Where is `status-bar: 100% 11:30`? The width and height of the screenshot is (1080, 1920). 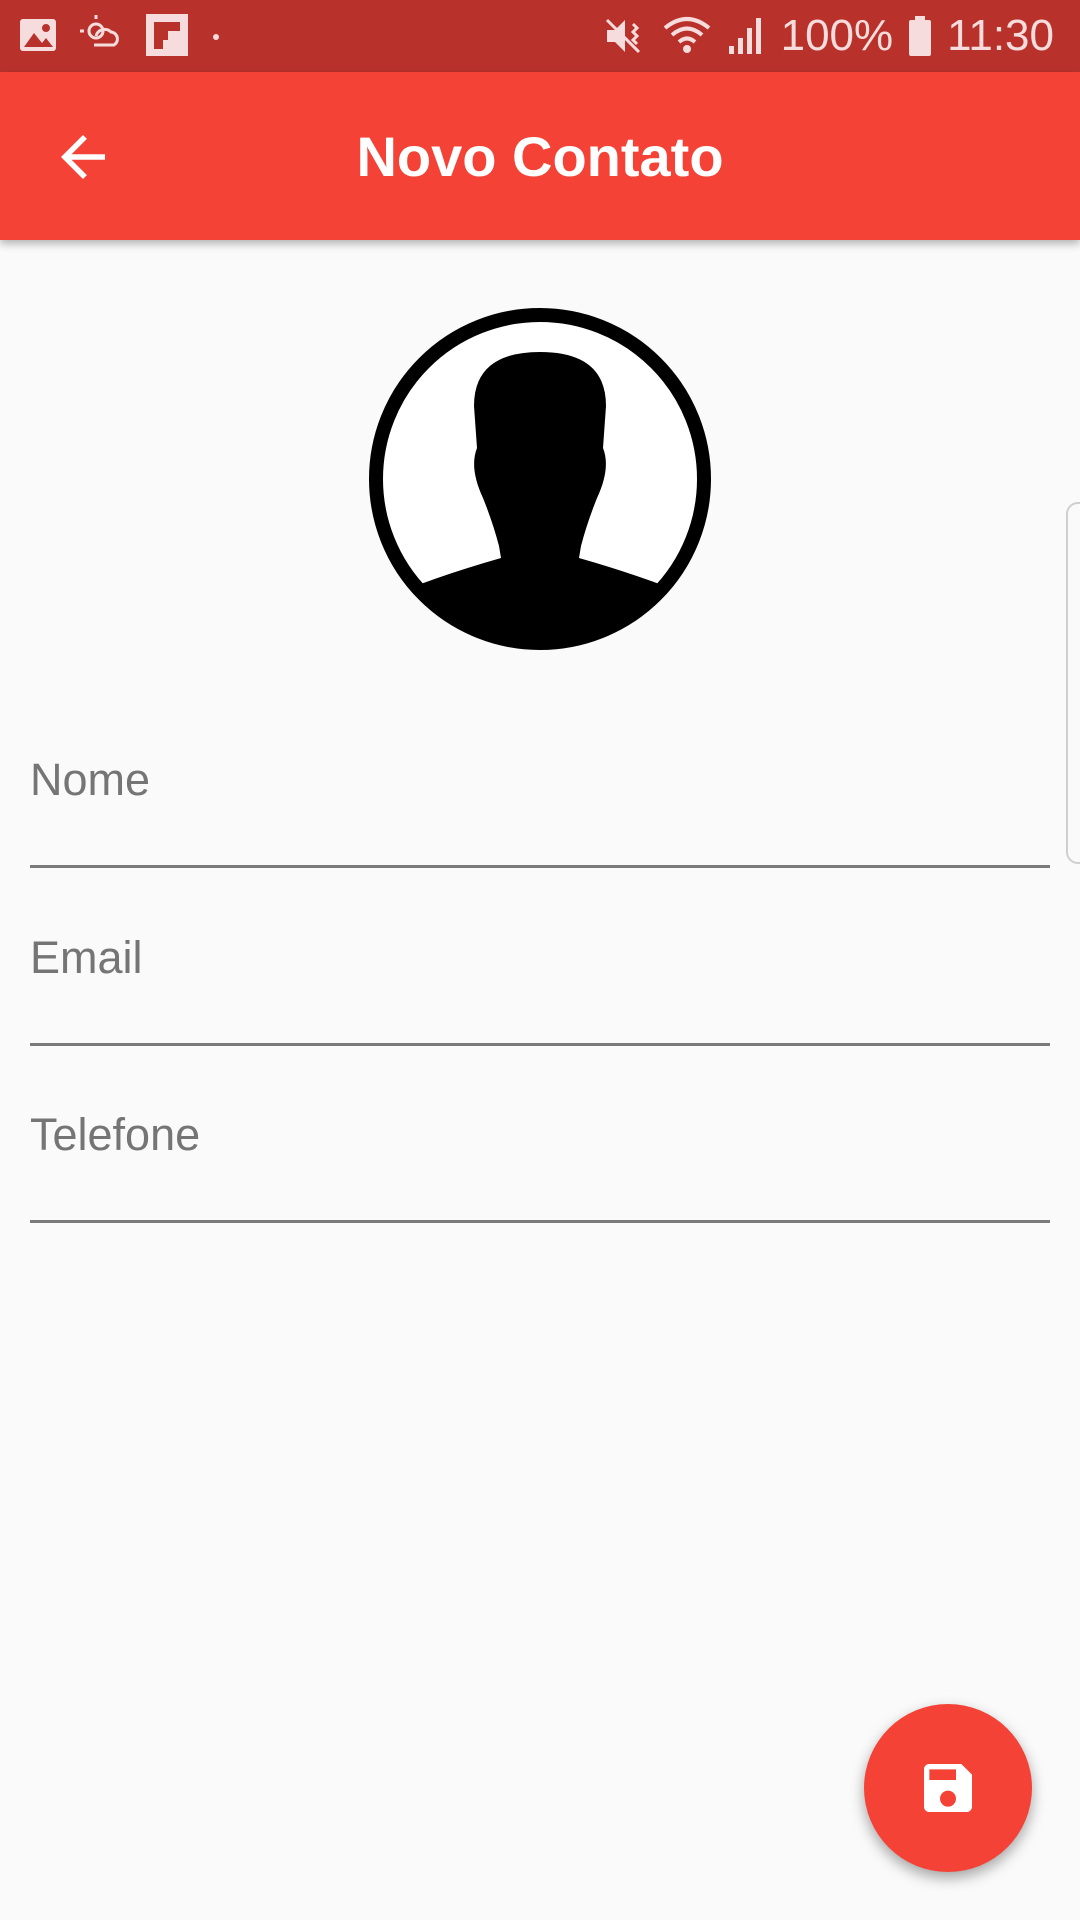 status-bar: 100% 11:30 is located at coordinates (540, 36).